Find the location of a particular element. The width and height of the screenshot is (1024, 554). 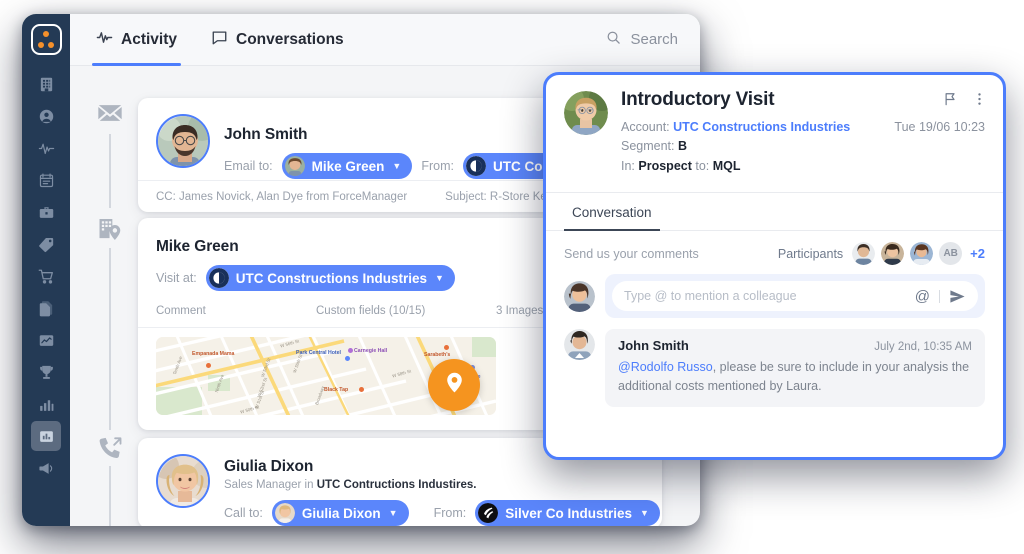

call-role-company: UTC Contructions Industires. is located at coordinates (396, 485).